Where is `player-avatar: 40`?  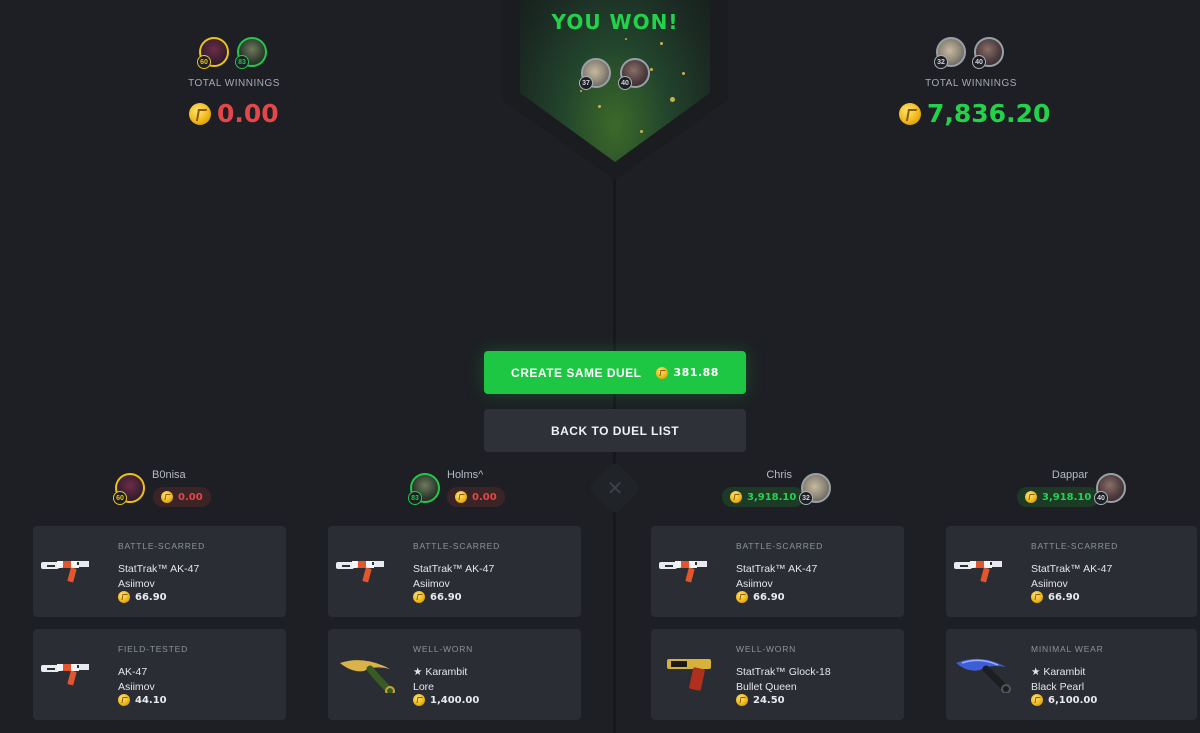
player-avatar: 40 is located at coordinates (1110, 489).